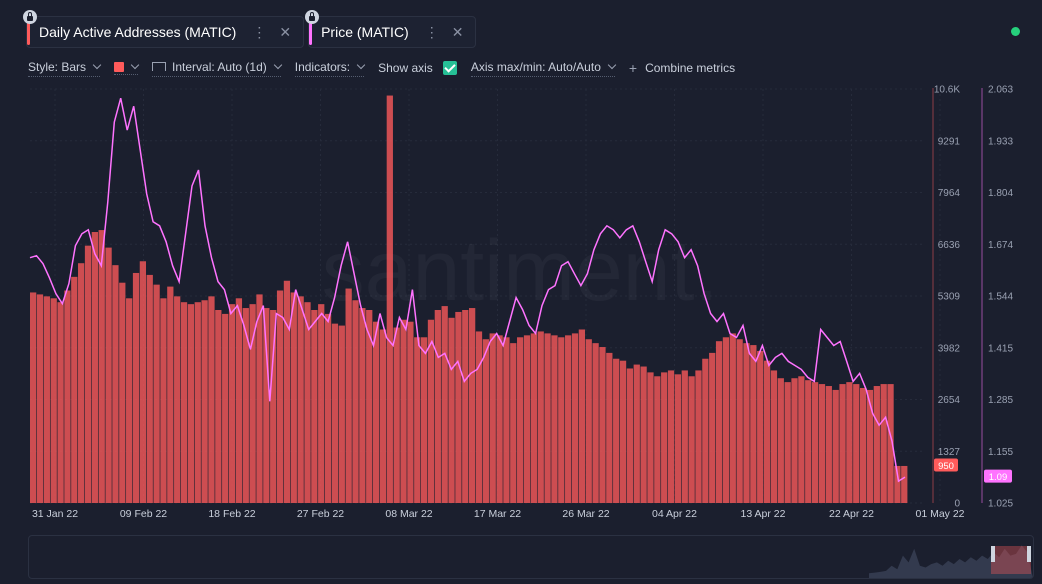 The height and width of the screenshot is (584, 1042). Describe the element at coordinates (1000, 400) in the screenshot. I see `price-tick-label: 1.285` at that location.